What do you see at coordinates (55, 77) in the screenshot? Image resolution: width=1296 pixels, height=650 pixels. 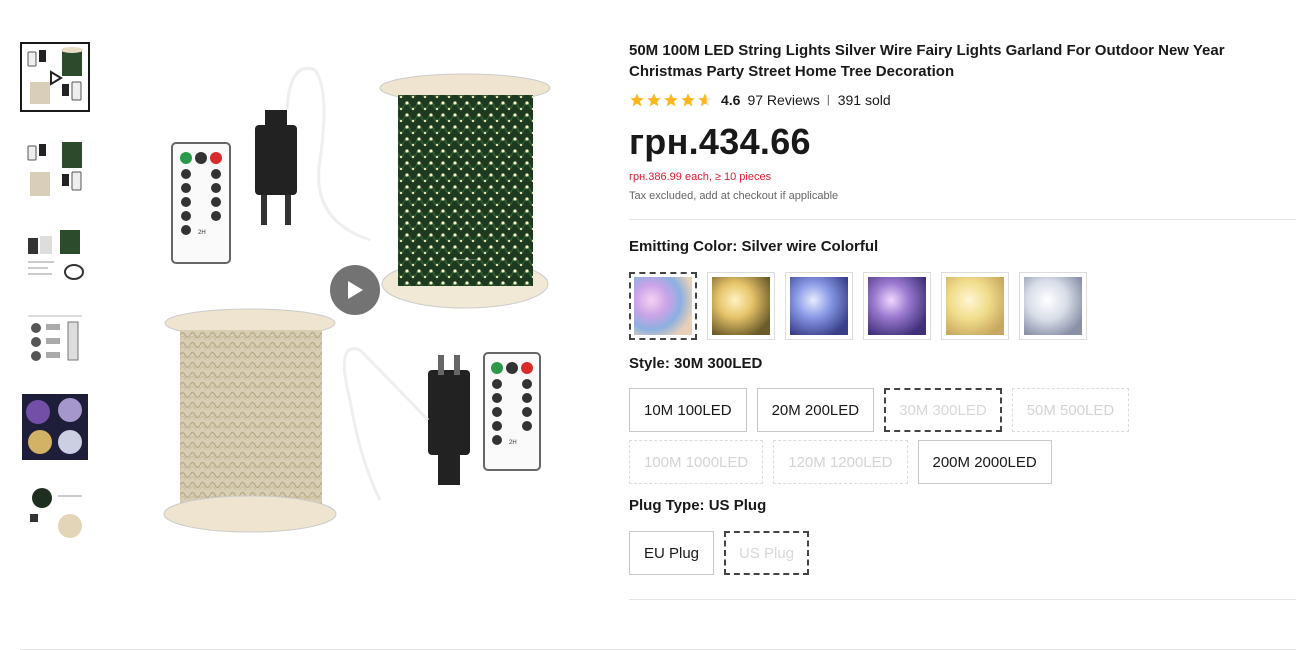 I see `thumbnail-video` at bounding box center [55, 77].